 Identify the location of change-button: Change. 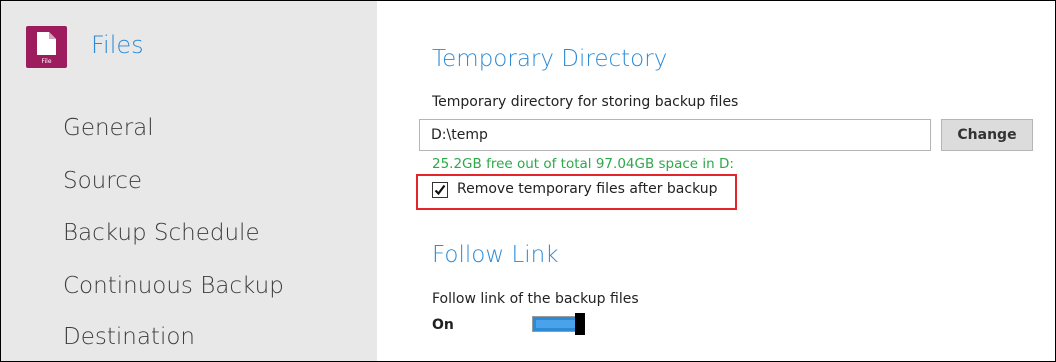
(987, 135).